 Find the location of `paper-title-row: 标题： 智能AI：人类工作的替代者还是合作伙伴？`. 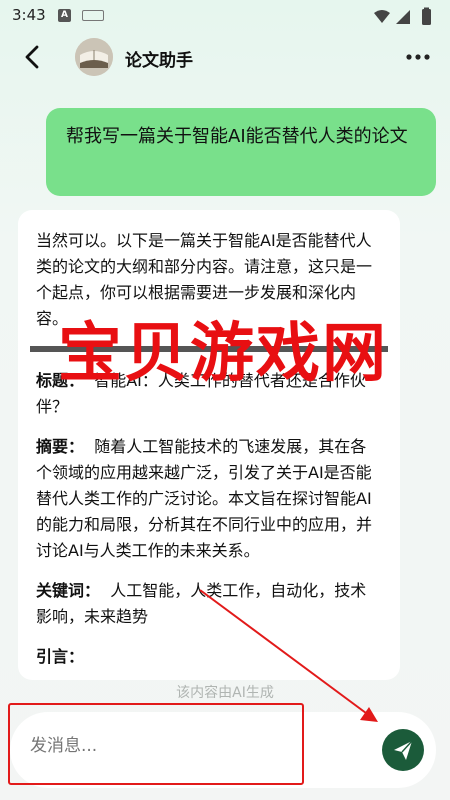

paper-title-row: 标题： 智能AI：人类工作的替代者还是合作伙伴？ is located at coordinates (209, 394).